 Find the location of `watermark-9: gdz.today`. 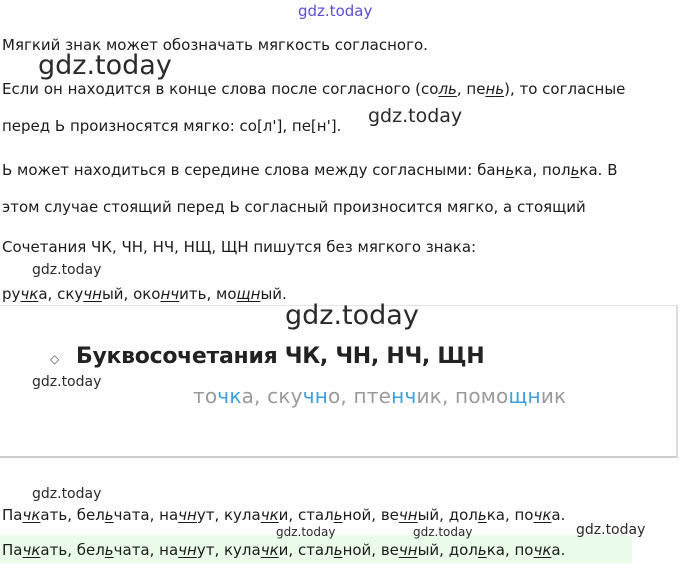

watermark-9: gdz.today is located at coordinates (611, 530).